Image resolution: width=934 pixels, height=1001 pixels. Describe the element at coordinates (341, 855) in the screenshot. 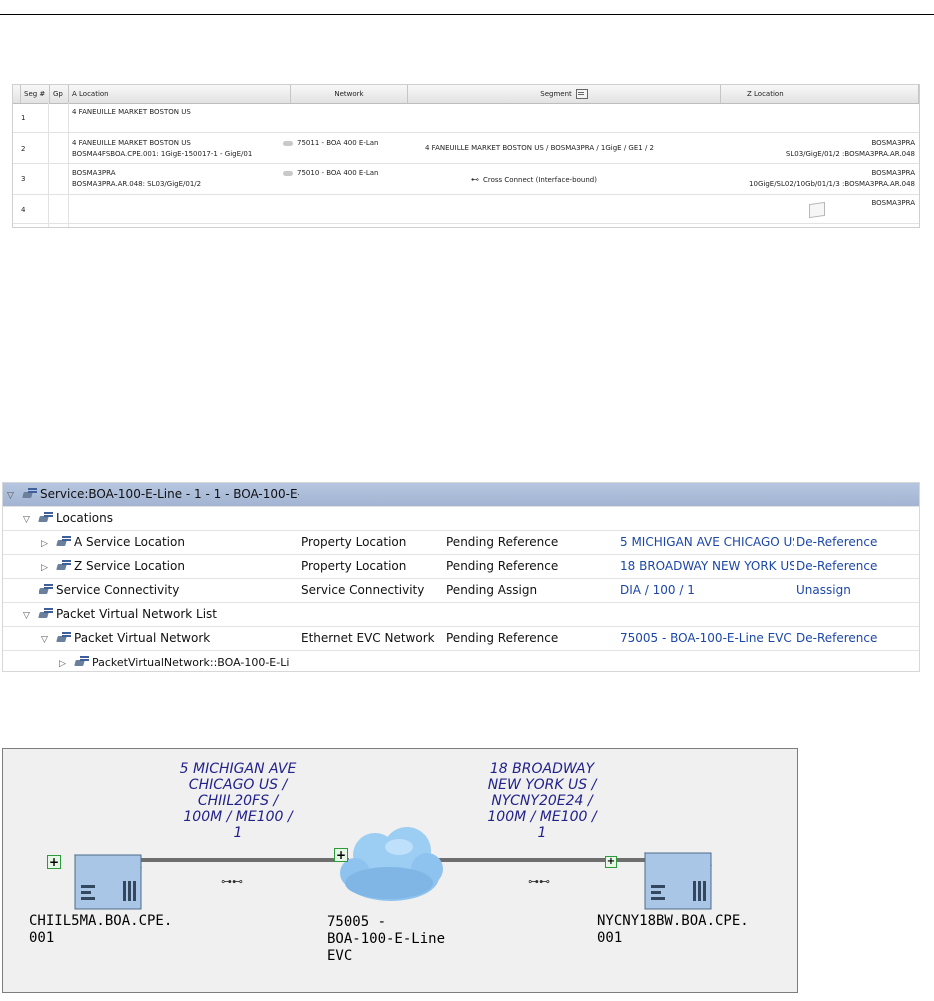

I see `expand-network-button: +` at that location.